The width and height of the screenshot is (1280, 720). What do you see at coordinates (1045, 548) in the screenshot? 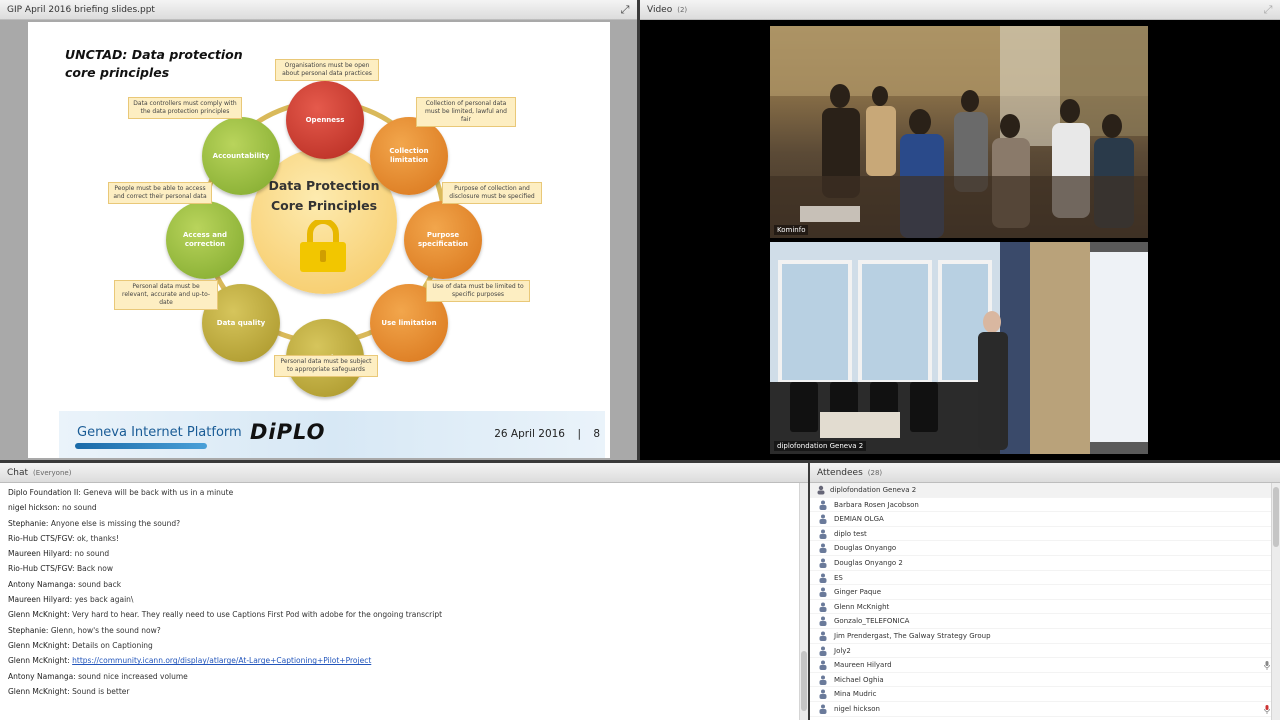
I see `attendee-row: Douglas Onyango` at bounding box center [1045, 548].